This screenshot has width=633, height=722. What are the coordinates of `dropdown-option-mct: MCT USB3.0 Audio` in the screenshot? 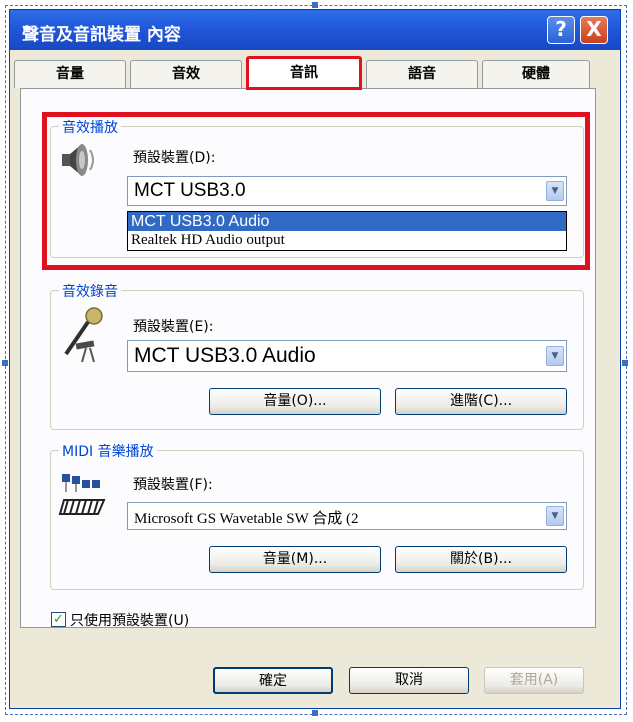 It's located at (347, 221).